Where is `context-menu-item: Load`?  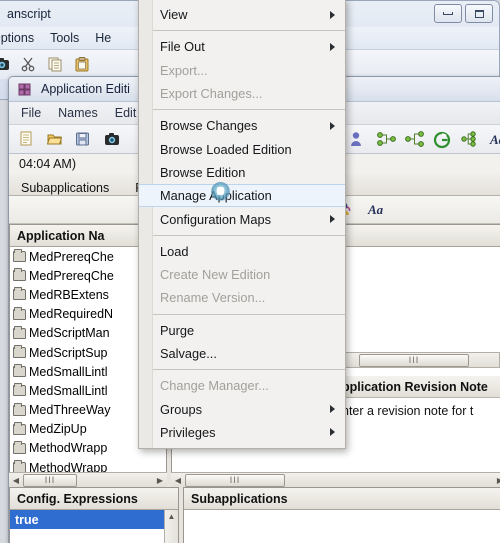
context-menu-item: Load is located at coordinates (242, 251).